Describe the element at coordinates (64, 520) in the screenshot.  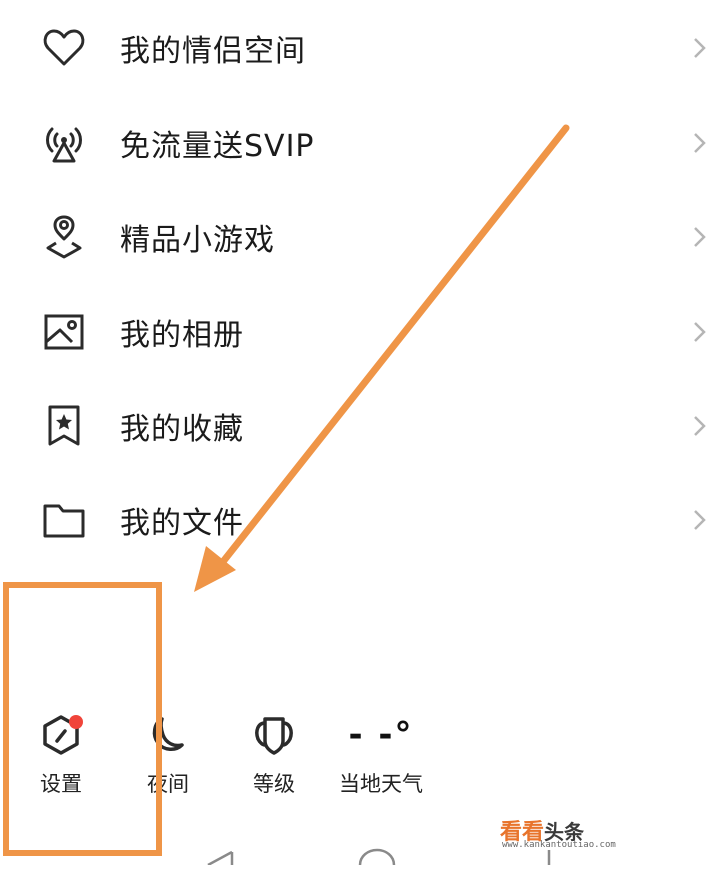
I see `folder-icon` at that location.